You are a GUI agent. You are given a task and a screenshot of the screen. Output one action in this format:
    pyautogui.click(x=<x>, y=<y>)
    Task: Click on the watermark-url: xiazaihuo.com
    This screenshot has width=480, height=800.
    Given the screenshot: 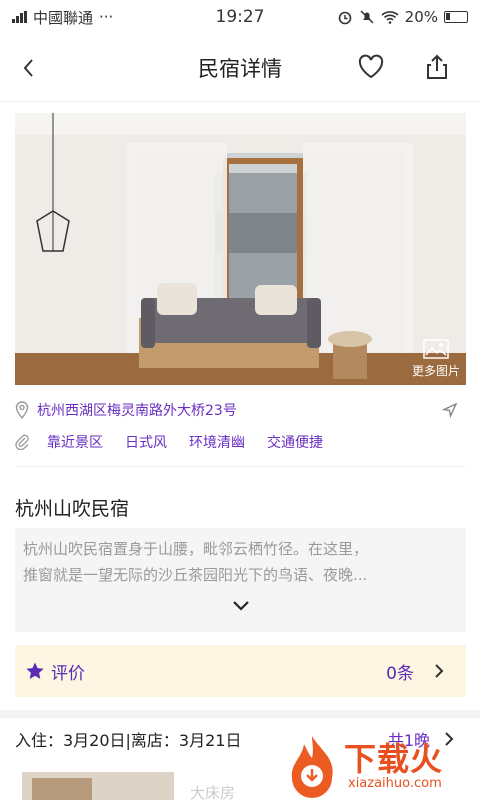 What is the action you would take?
    pyautogui.click(x=395, y=783)
    